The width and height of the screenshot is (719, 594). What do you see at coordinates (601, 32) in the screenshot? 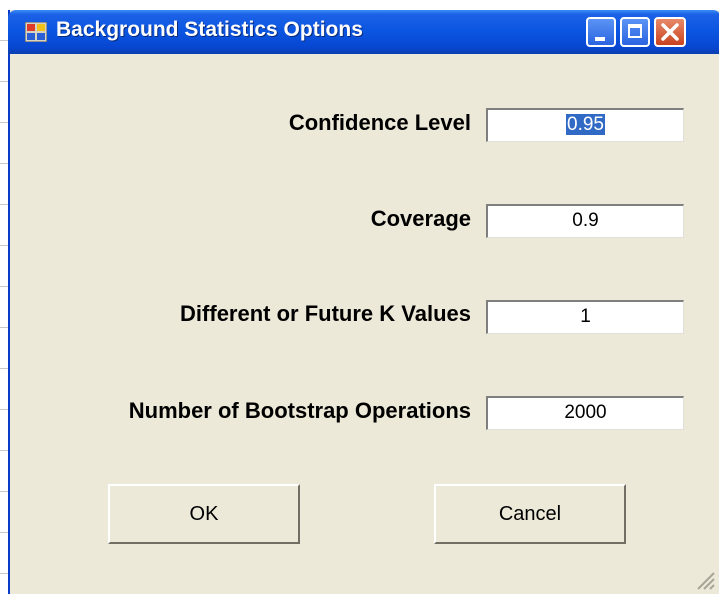
I see `minimize-button` at bounding box center [601, 32].